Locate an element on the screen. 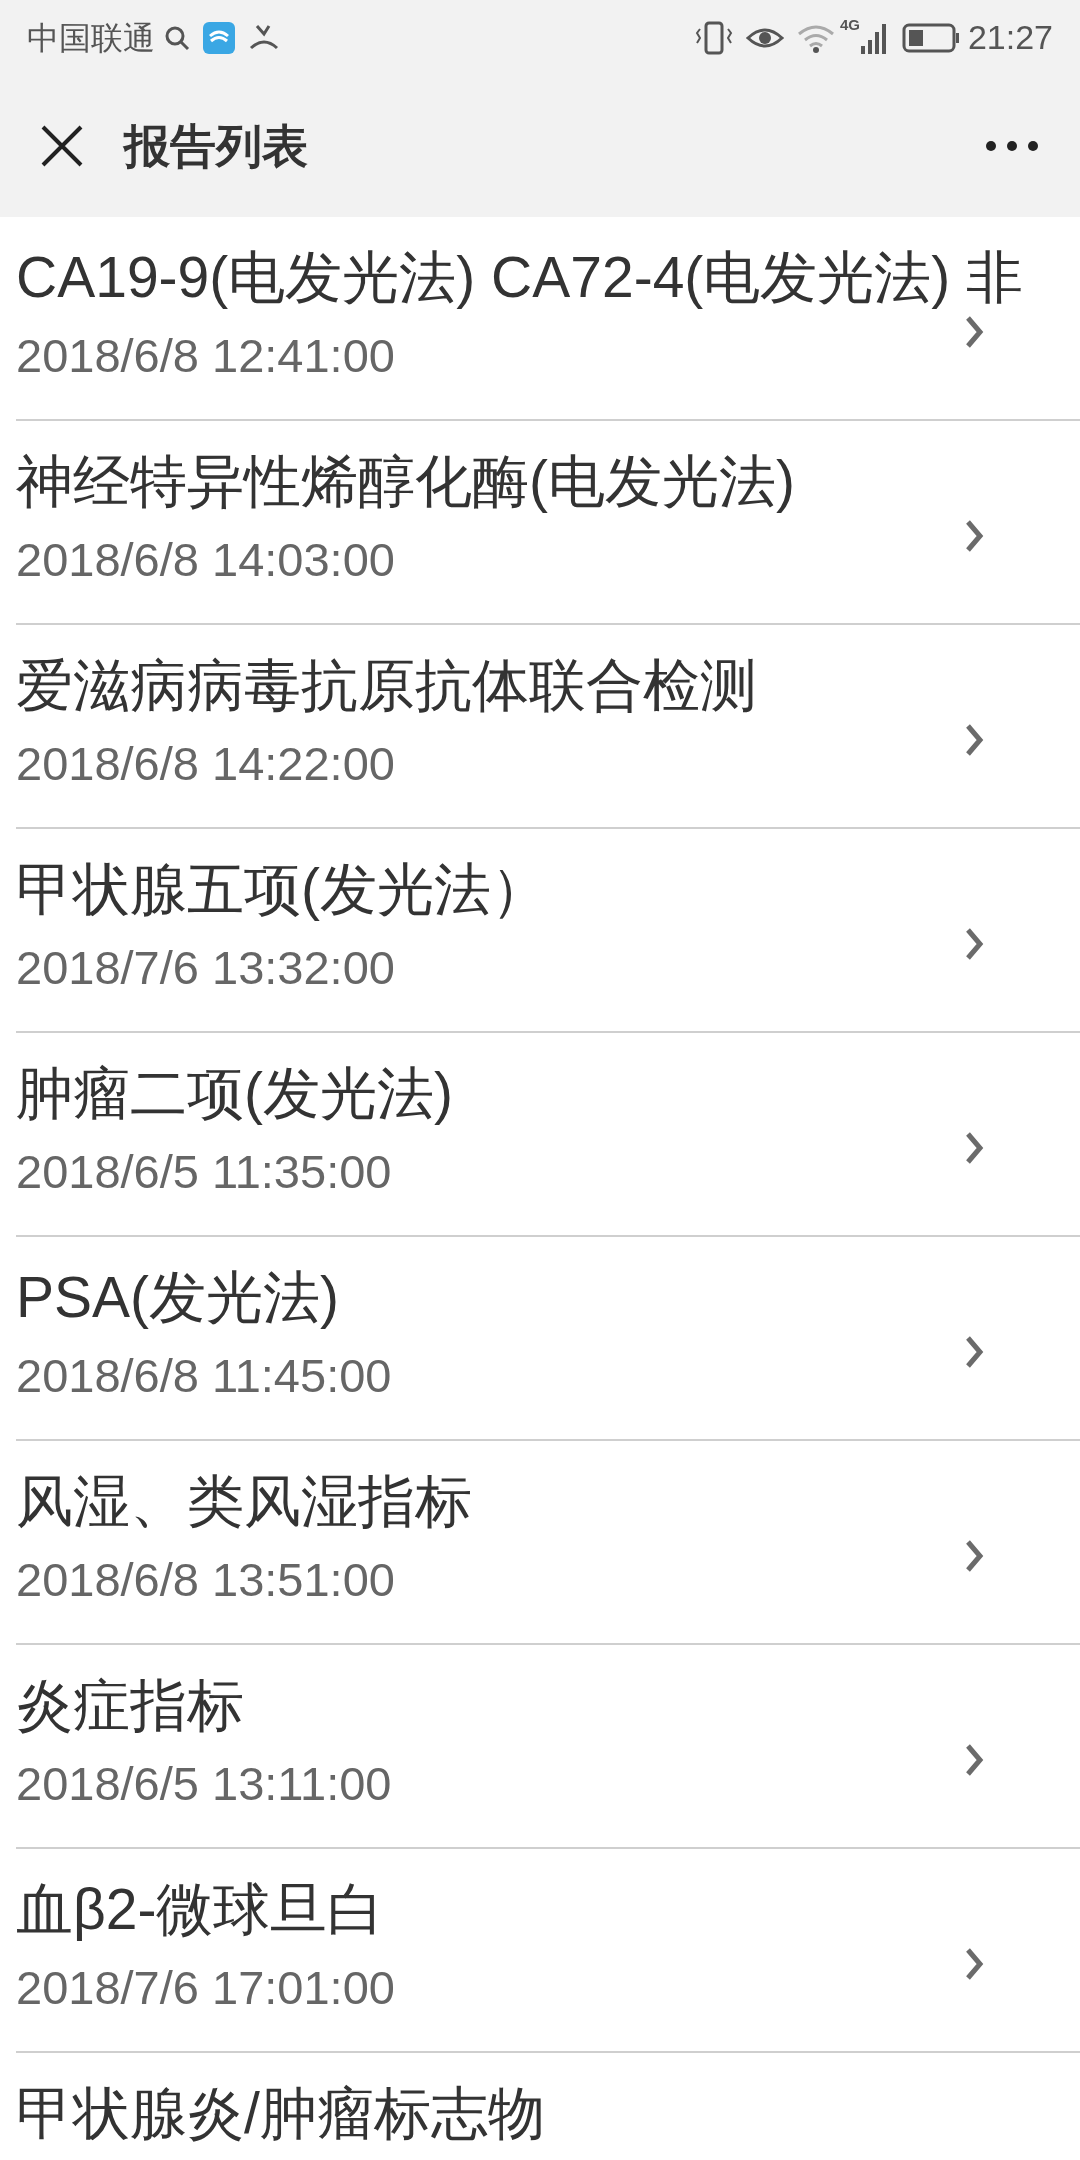 This screenshot has width=1080, height=2160. report-title: 神经特异性烯醇化酶(电发光法) is located at coordinates (405, 481).